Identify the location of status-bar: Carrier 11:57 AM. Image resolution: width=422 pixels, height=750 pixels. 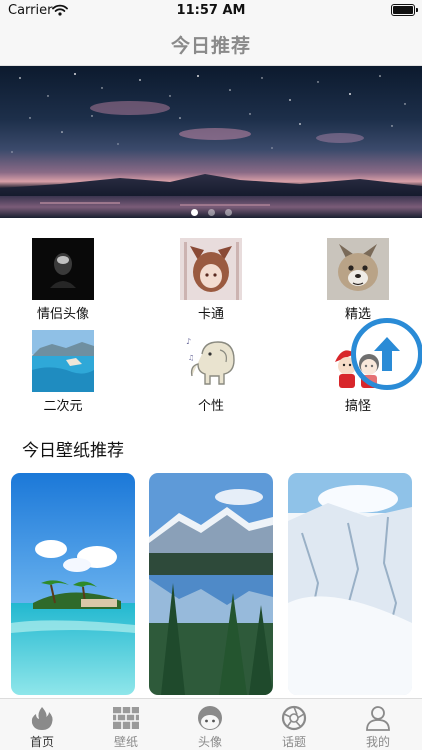
(211, 11).